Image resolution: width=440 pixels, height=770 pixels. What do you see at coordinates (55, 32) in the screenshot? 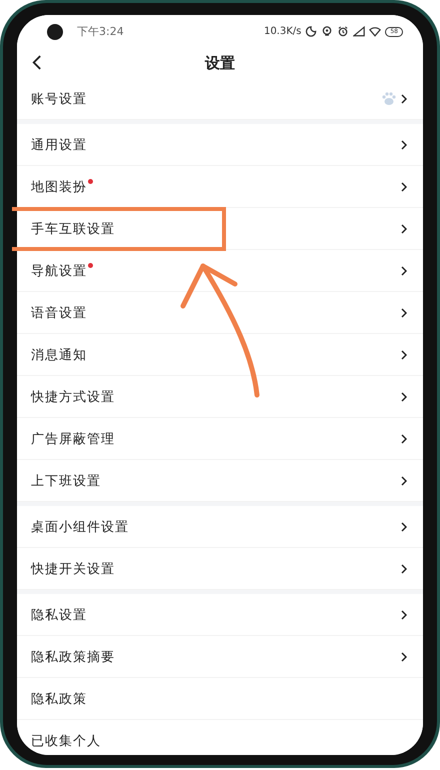
I see `camera-icon` at bounding box center [55, 32].